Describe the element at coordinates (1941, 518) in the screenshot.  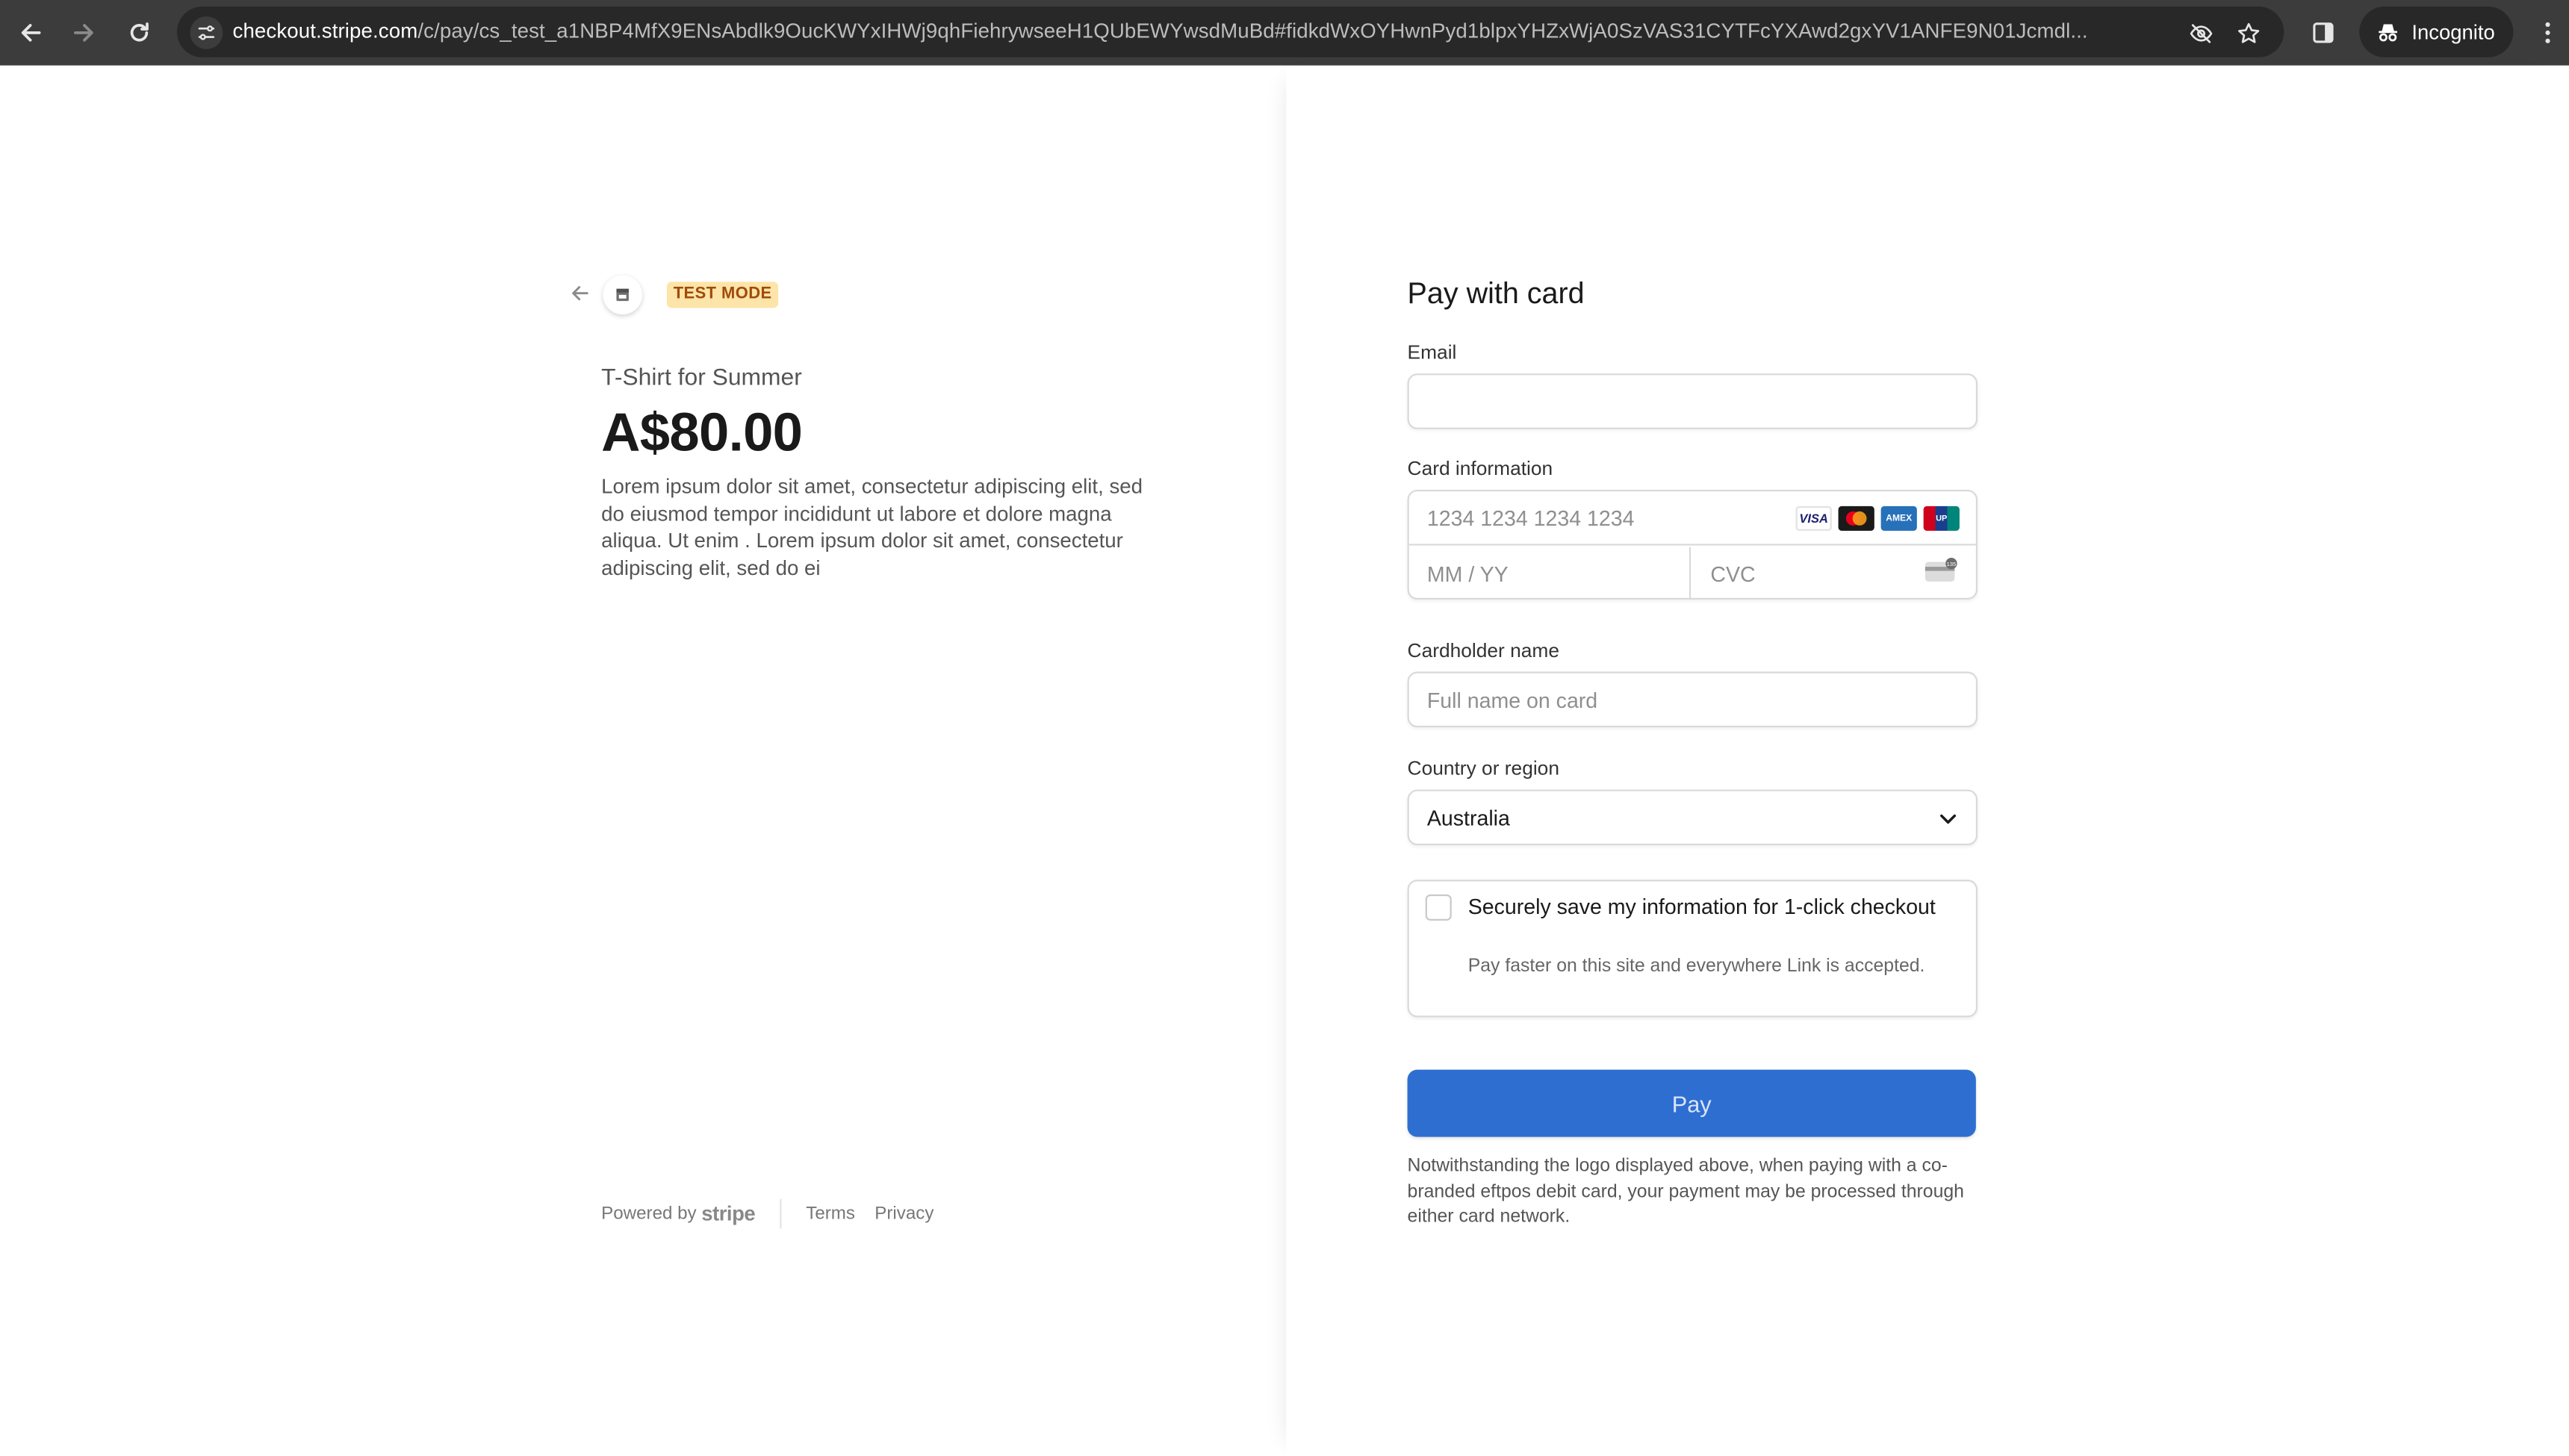
I see `unionpay-icon: UP` at that location.